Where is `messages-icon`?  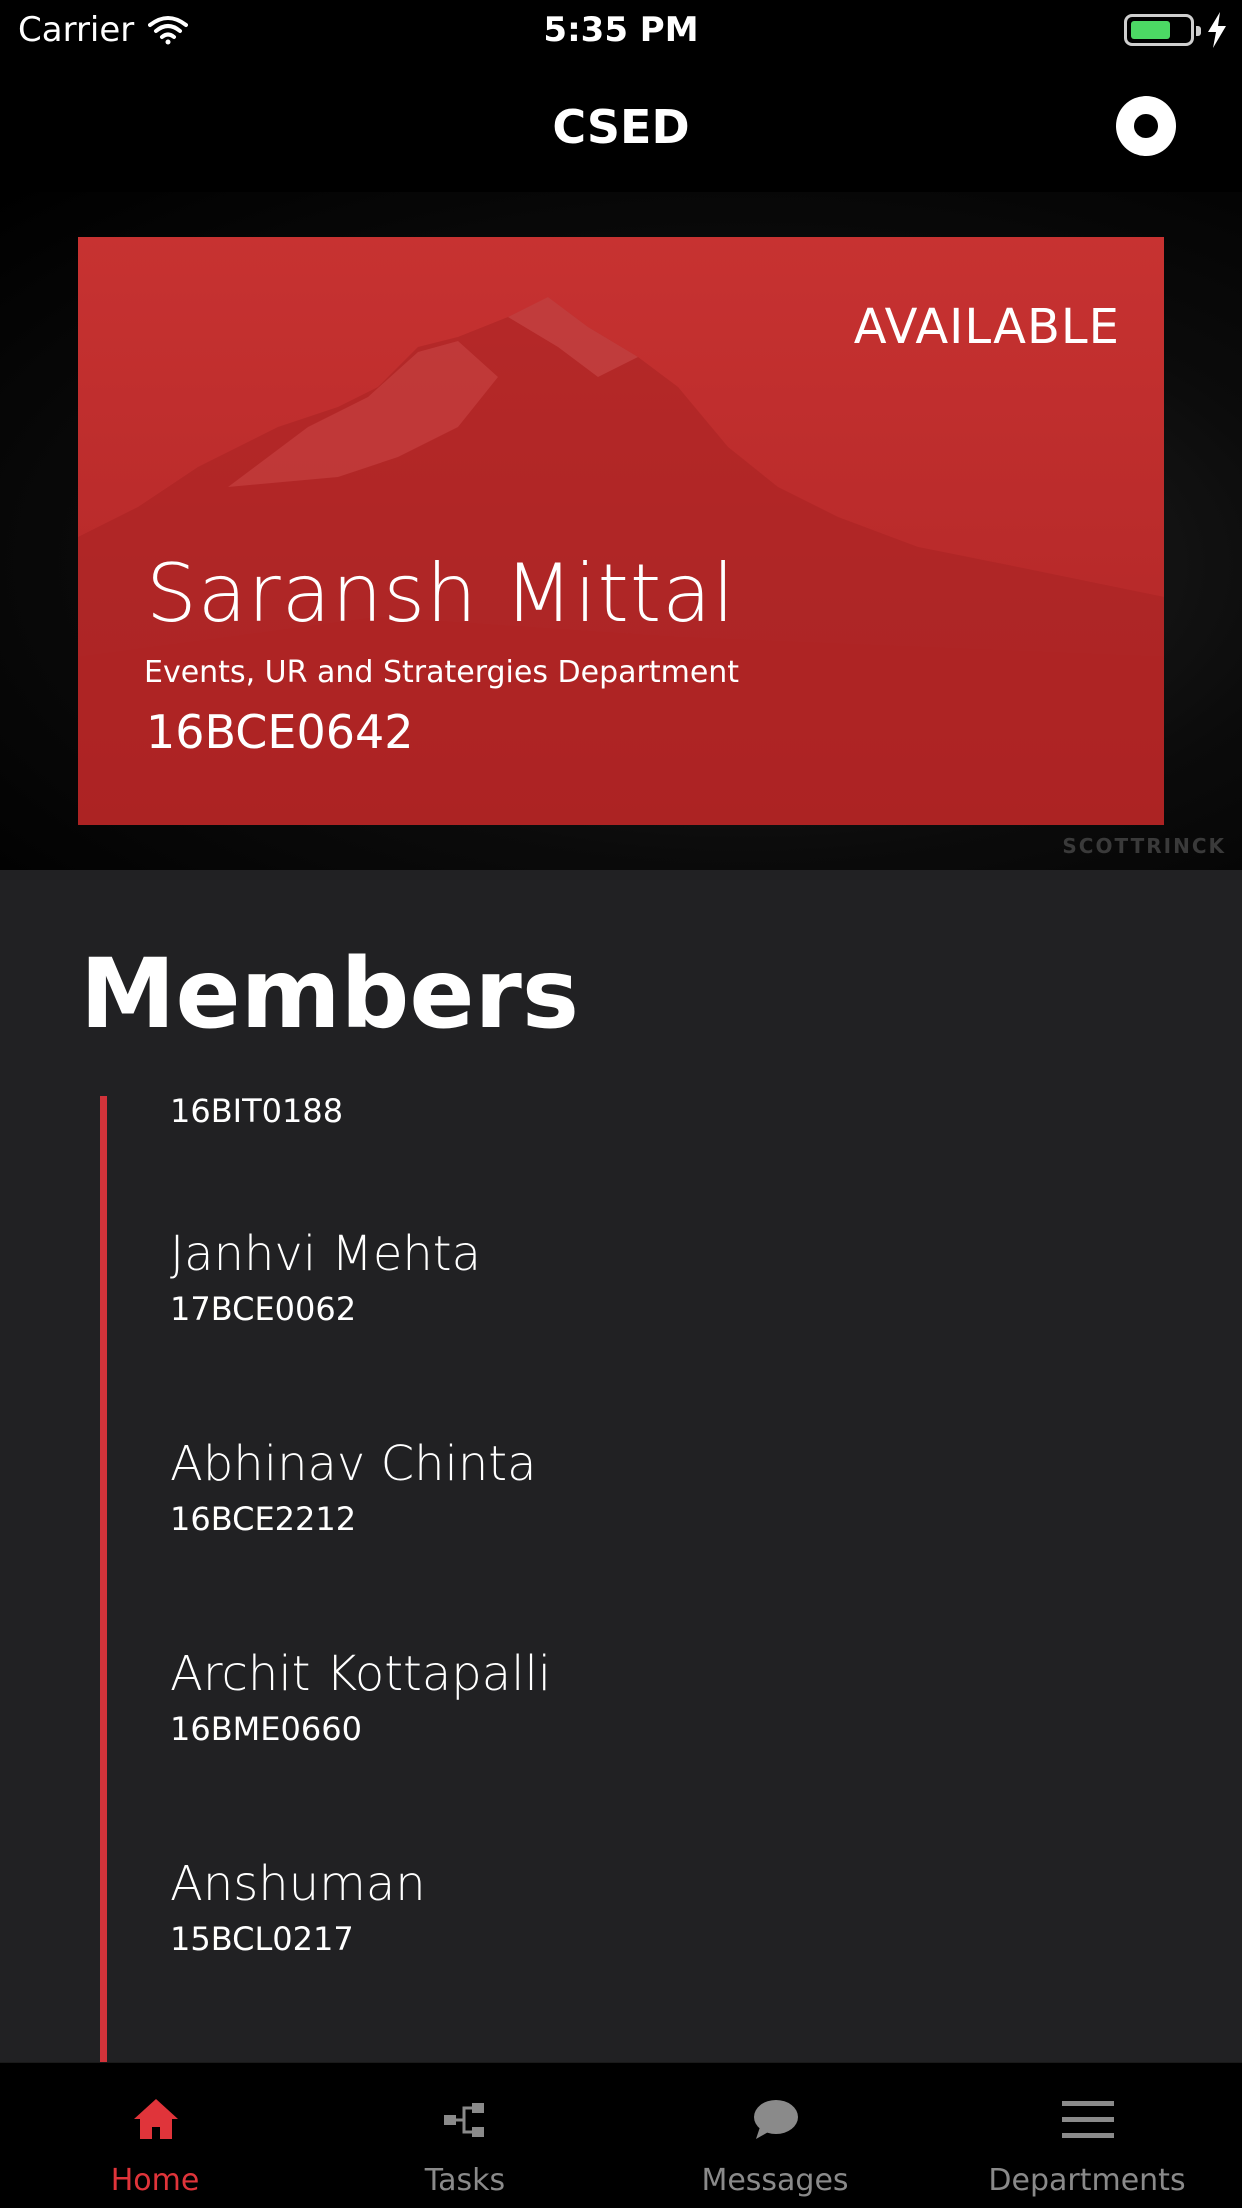 messages-icon is located at coordinates (776, 2119).